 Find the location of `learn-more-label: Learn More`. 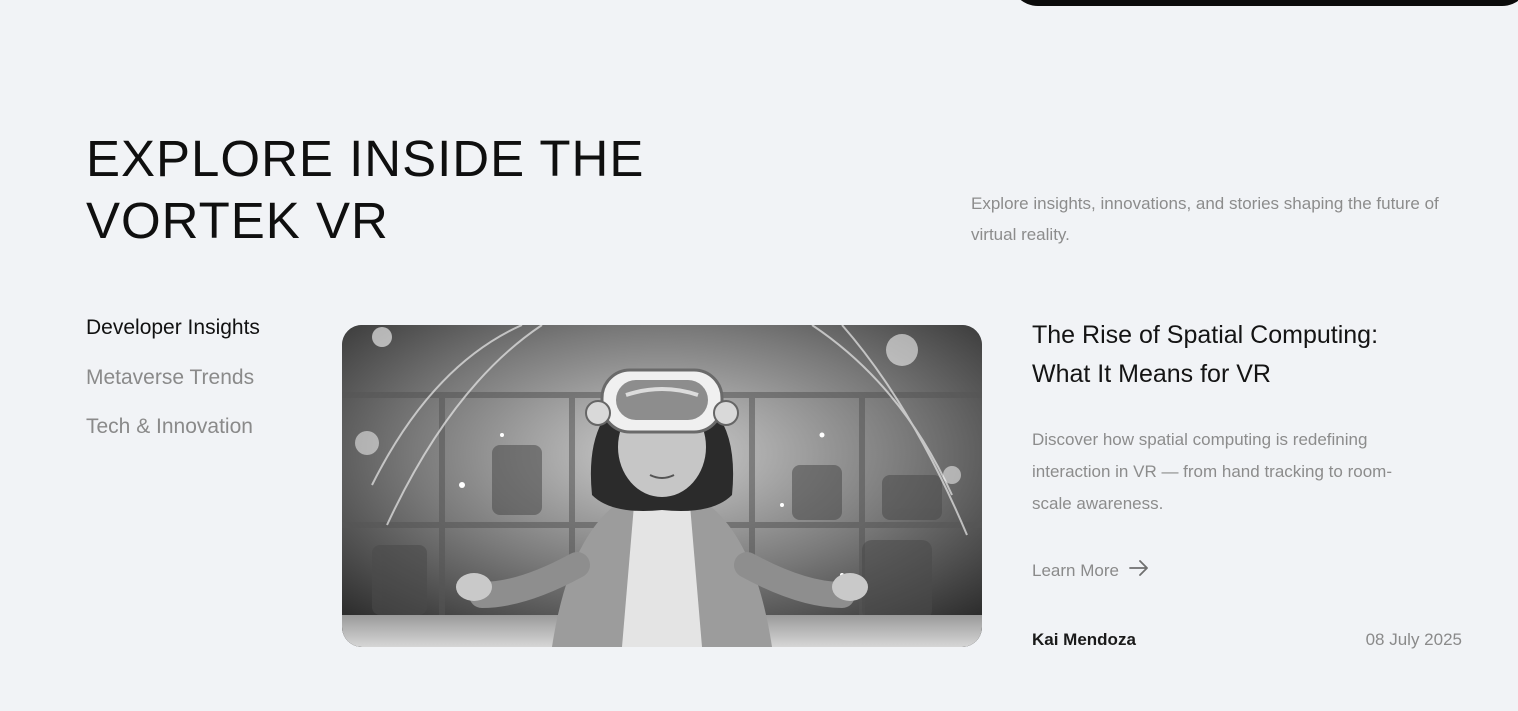

learn-more-label: Learn More is located at coordinates (1075, 570).